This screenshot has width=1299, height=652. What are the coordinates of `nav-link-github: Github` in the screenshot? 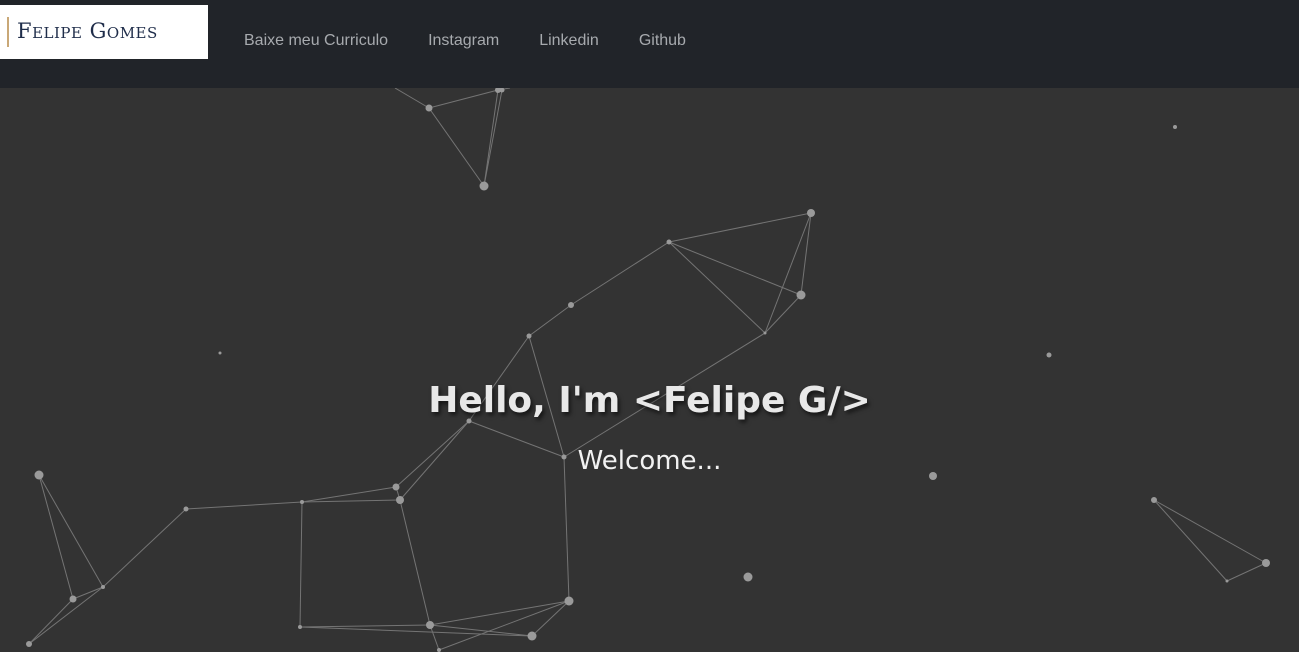 It's located at (662, 41).